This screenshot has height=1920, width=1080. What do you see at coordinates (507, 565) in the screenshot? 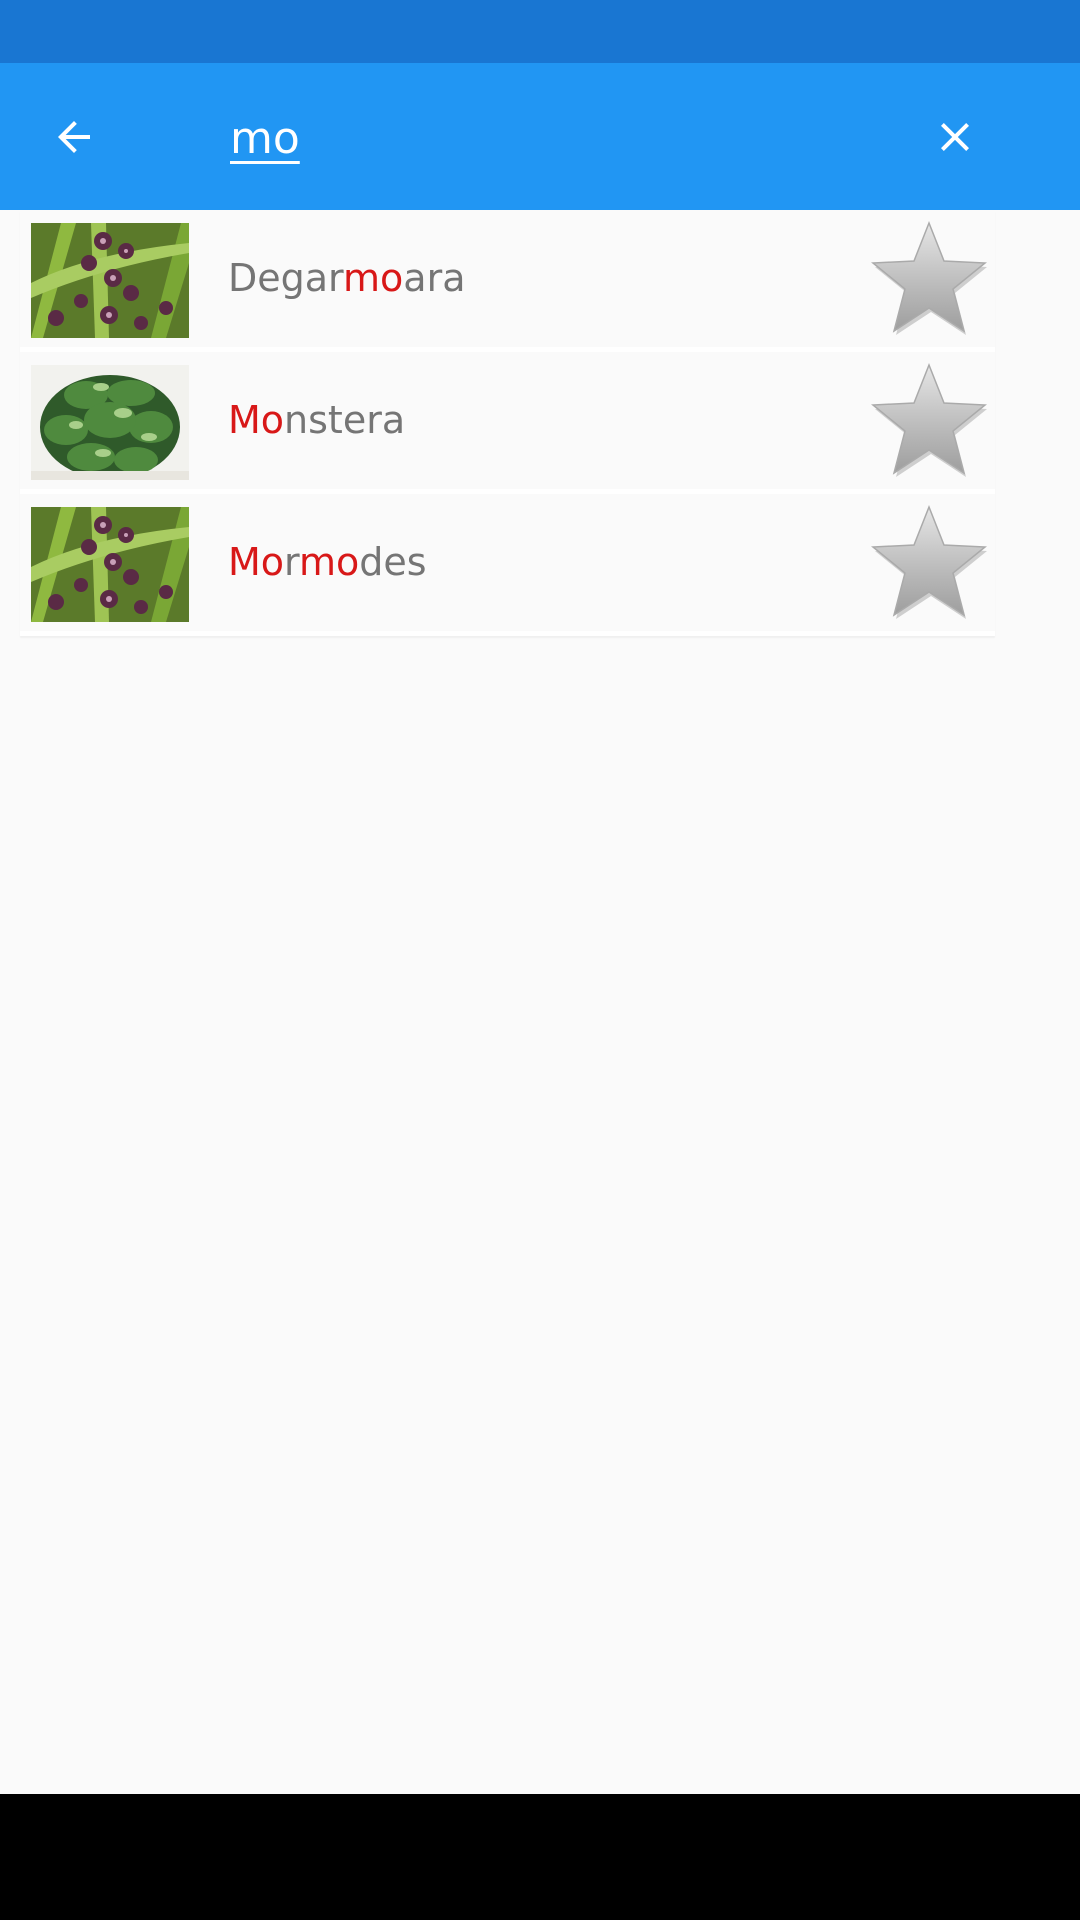
I see `list-item: Mormodes` at bounding box center [507, 565].